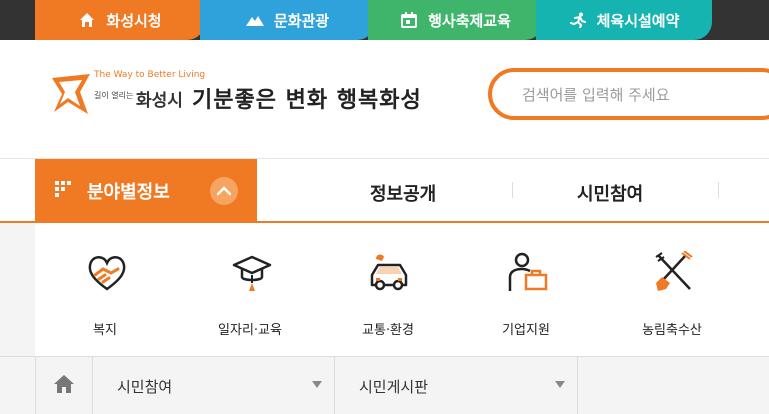 The image size is (769, 414). I want to click on tab-label: 행사축제교육, so click(469, 20).